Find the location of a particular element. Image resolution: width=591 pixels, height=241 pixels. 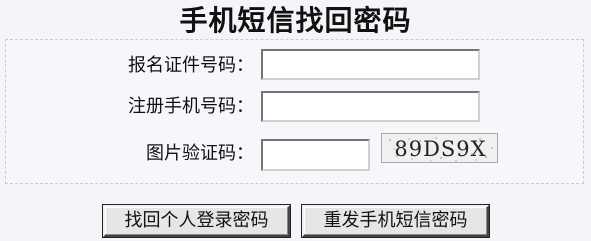

captcha-image: 89DS9X is located at coordinates (439, 148).